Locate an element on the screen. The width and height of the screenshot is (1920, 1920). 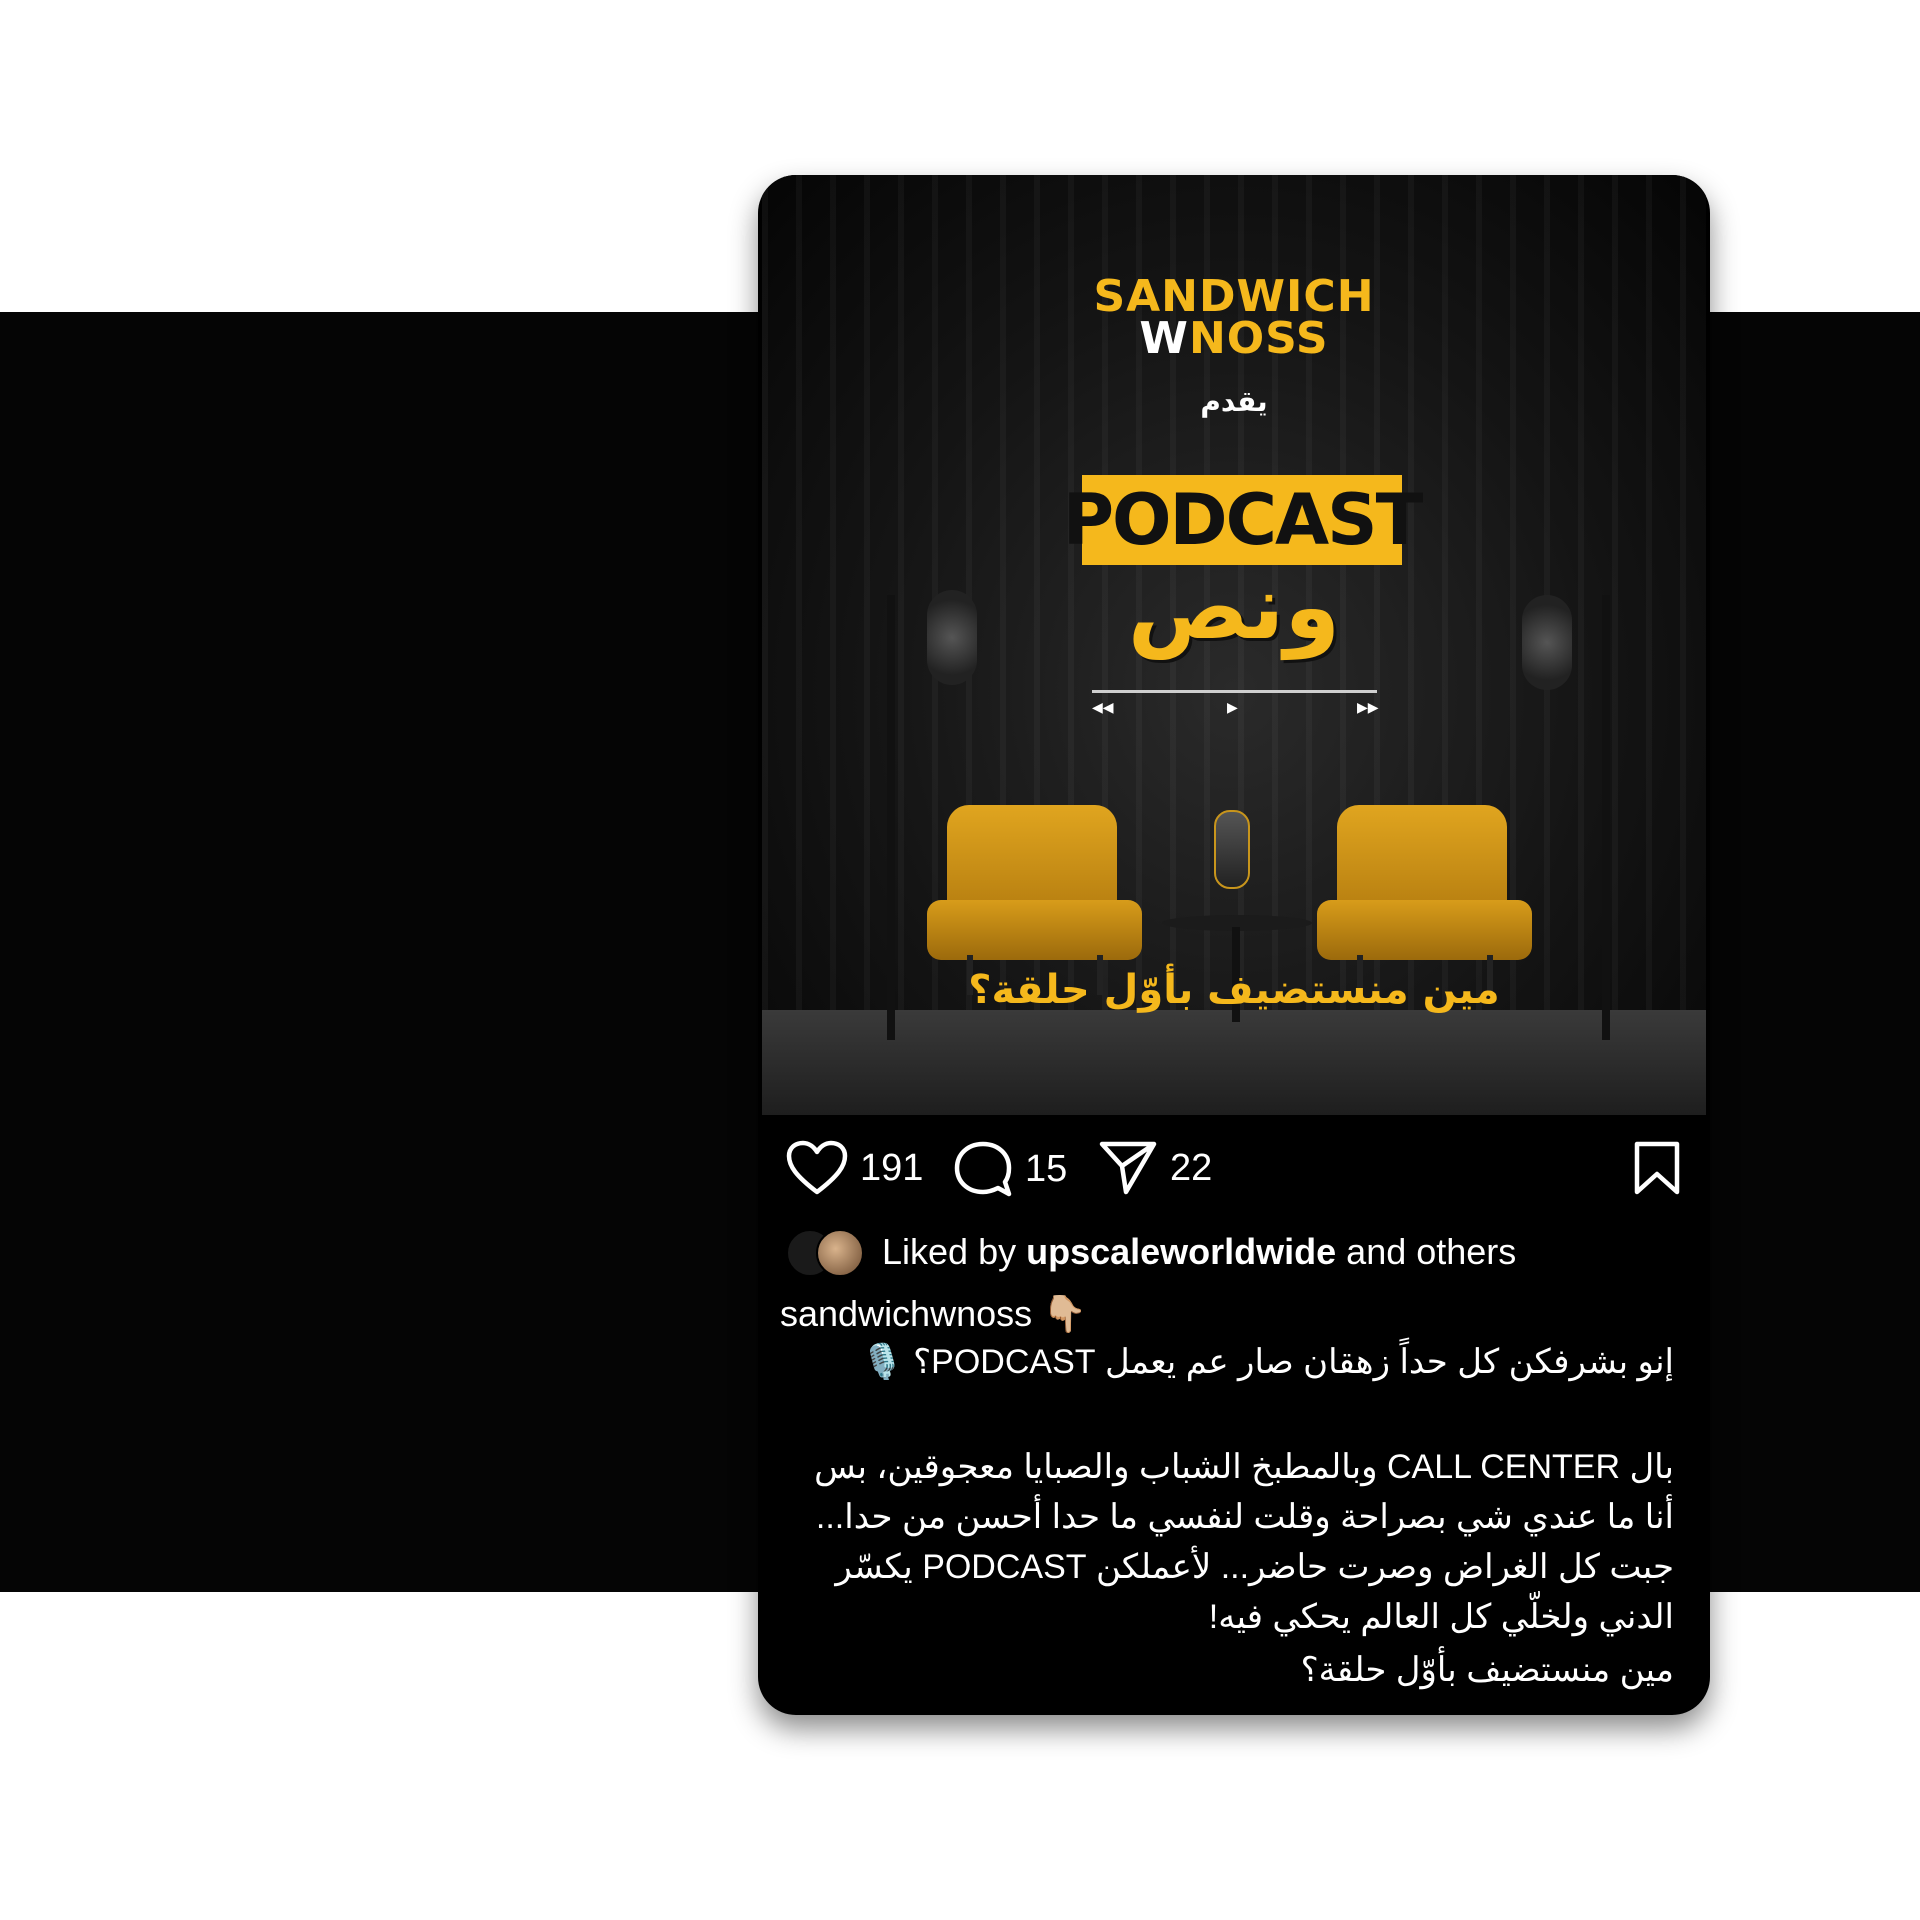
avatar is located at coordinates (840, 1253).